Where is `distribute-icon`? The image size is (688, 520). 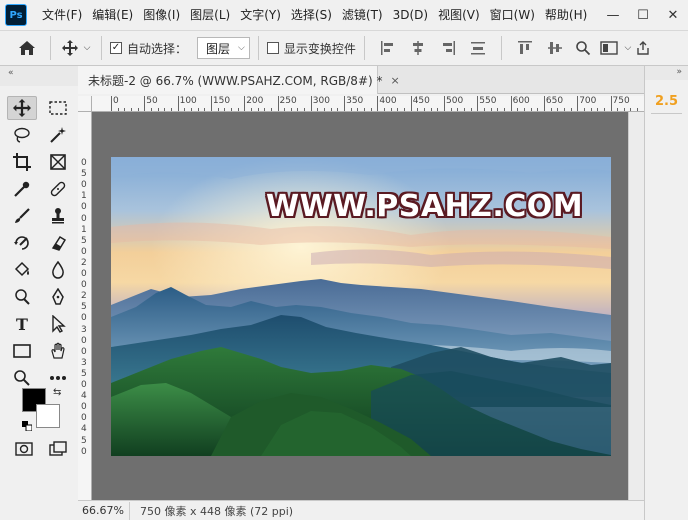 distribute-icon is located at coordinates (478, 48).